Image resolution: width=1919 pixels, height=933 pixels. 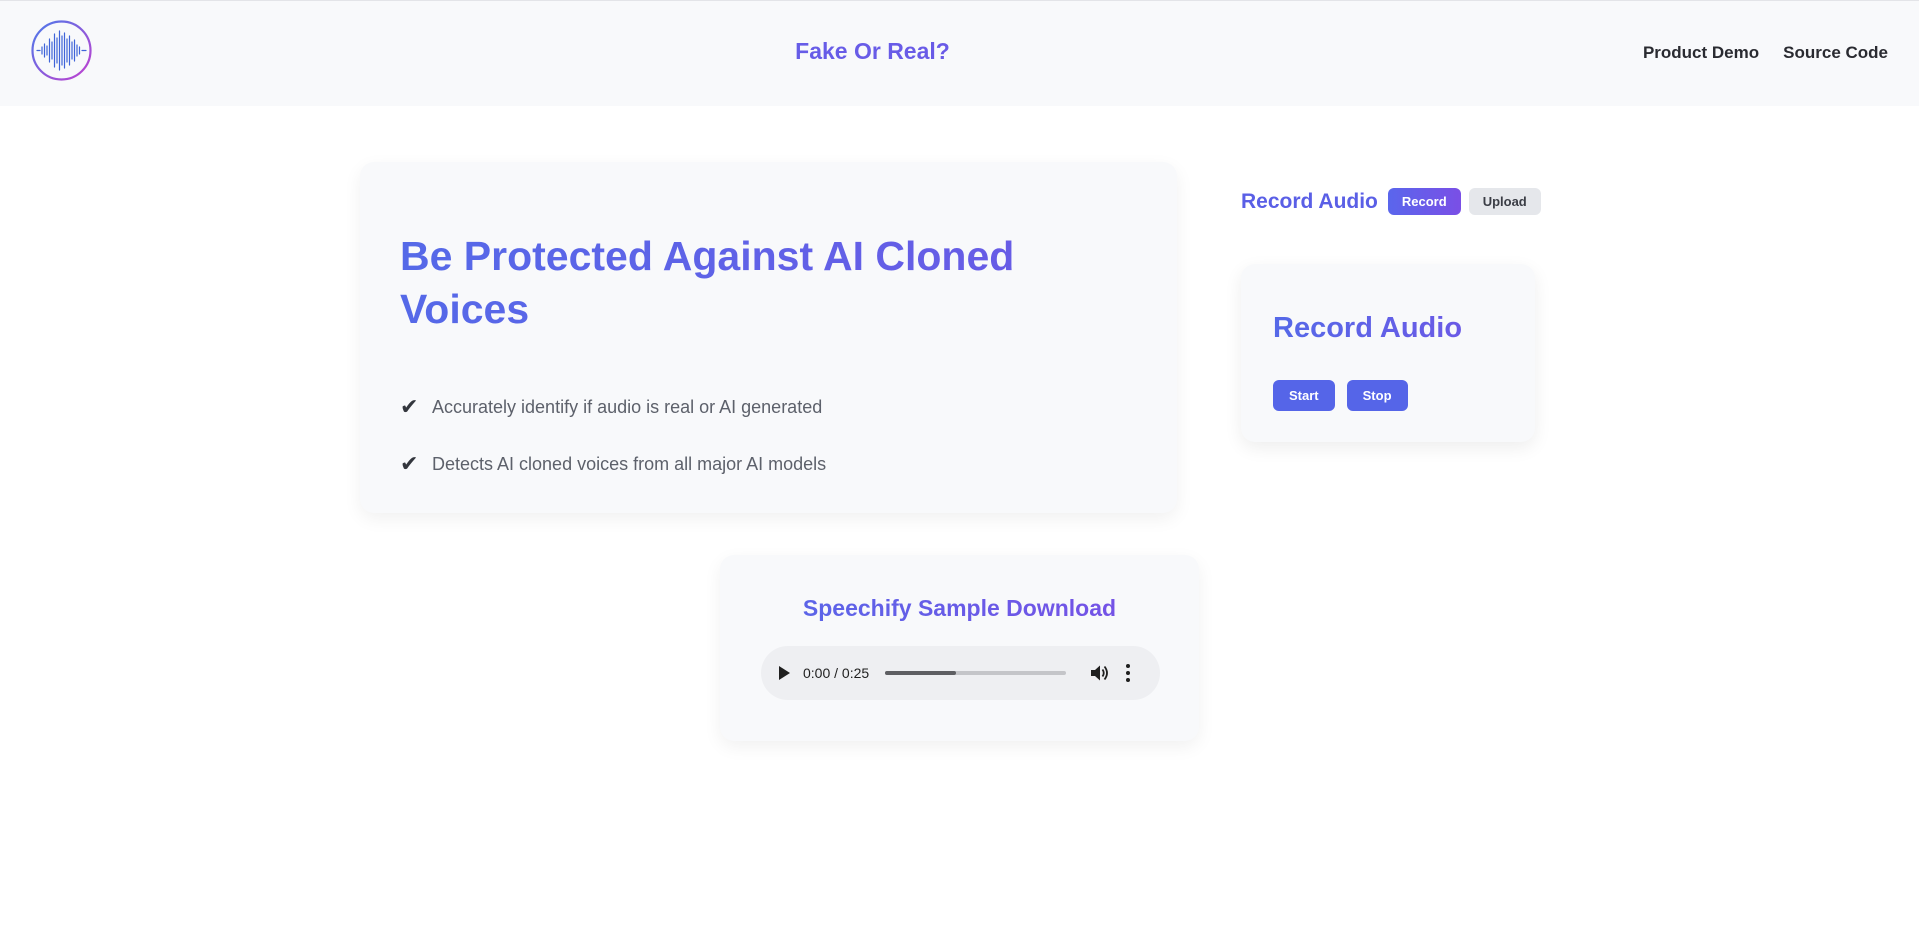 I want to click on record-card: Record Audio Start Stop, so click(x=1388, y=353).